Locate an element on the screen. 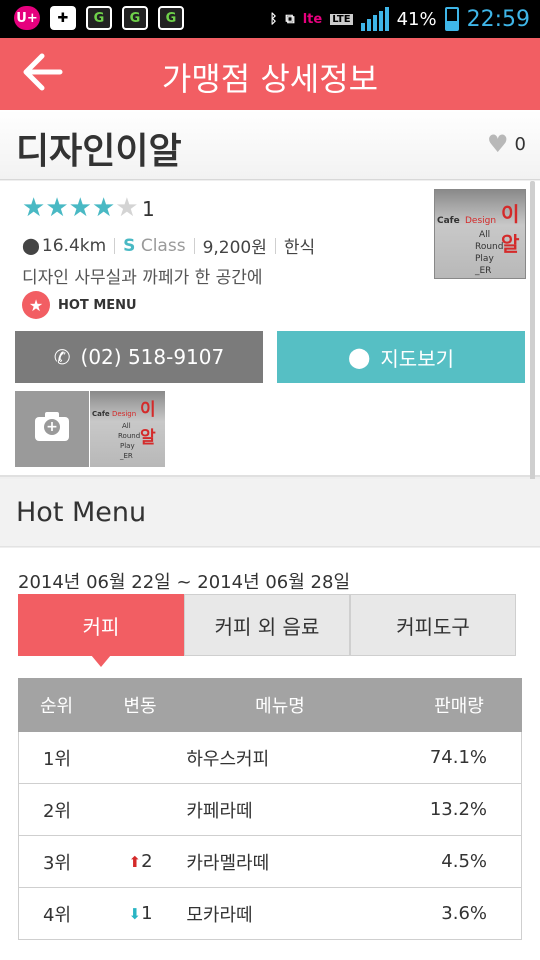  table-header: 순위 변동 메뉴명 판매량 is located at coordinates (270, 705).